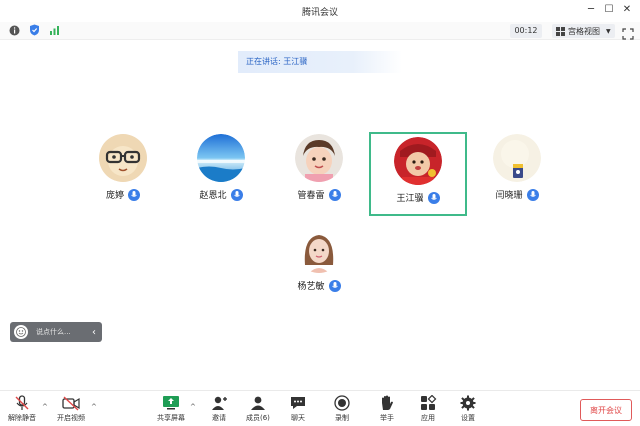 This screenshot has height=426, width=640. Describe the element at coordinates (257, 403) in the screenshot. I see `members-icon` at that location.